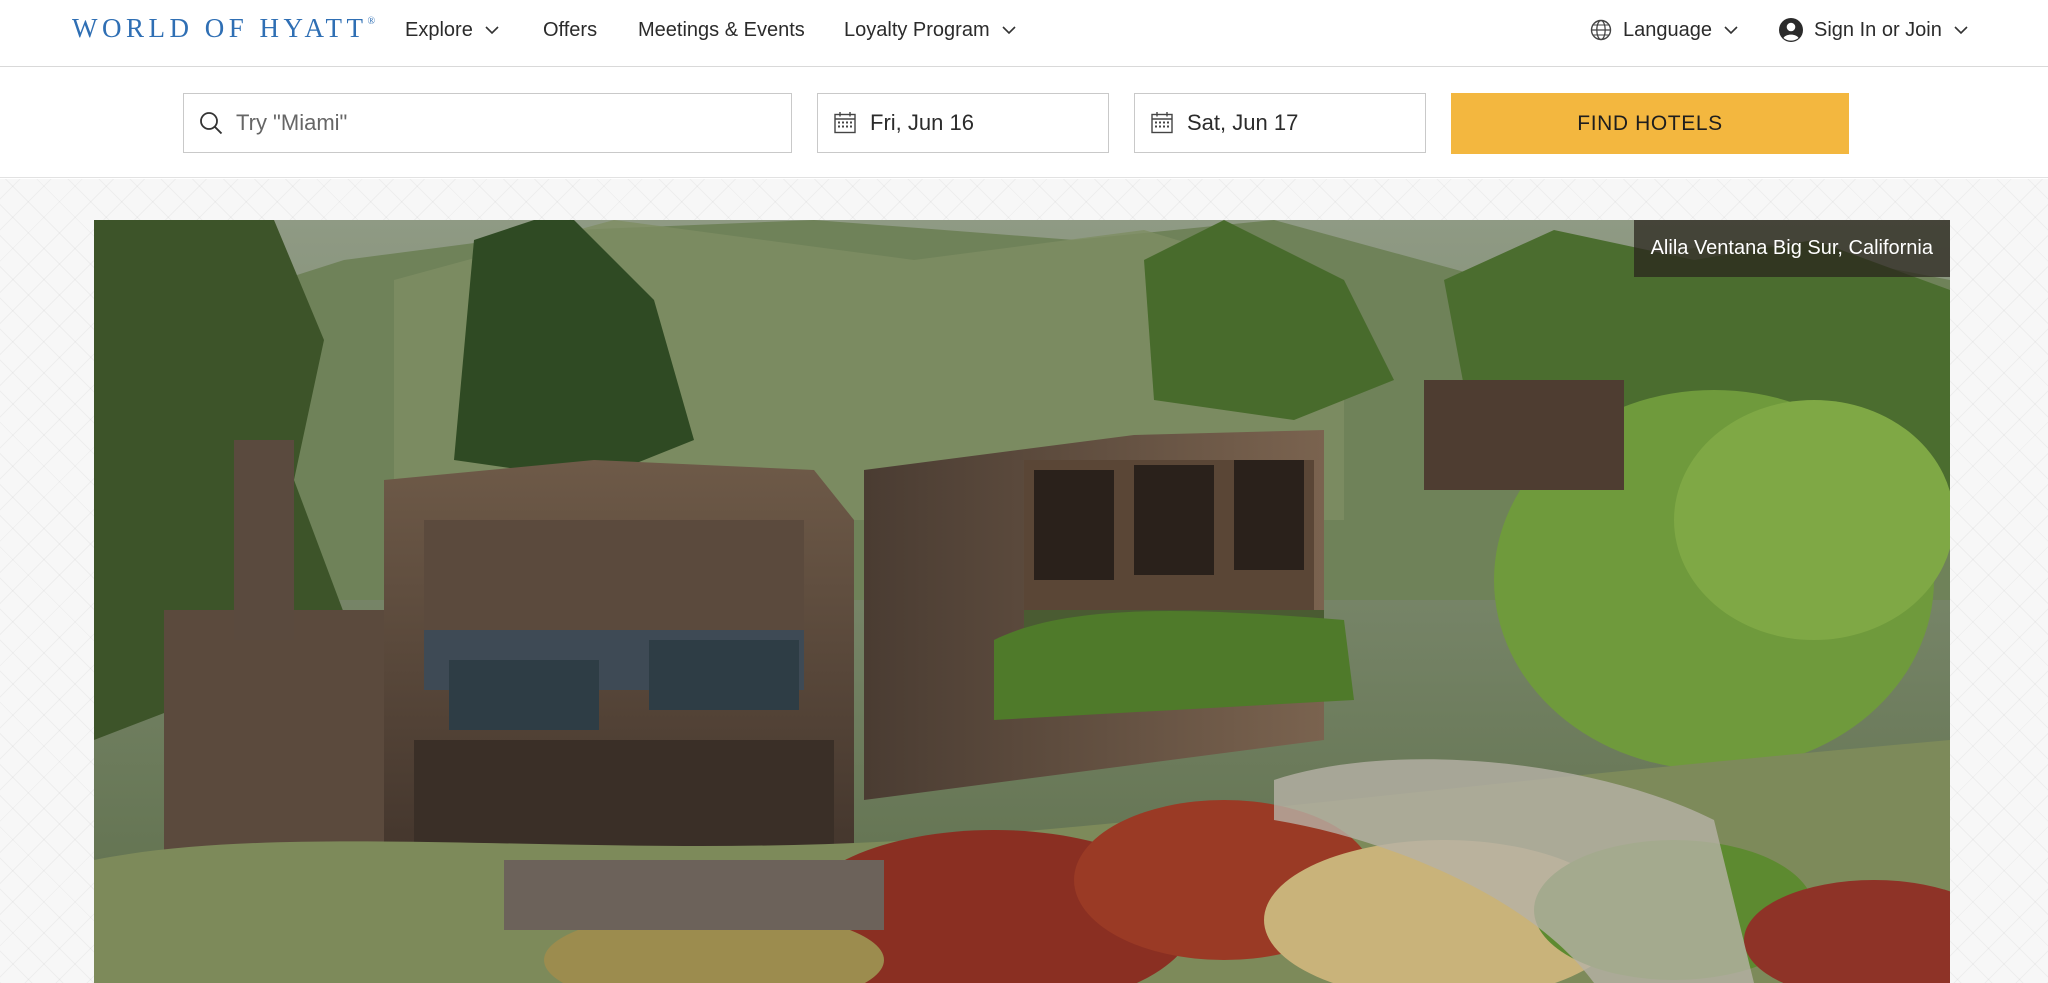 This screenshot has width=2048, height=983. I want to click on nav-loyalty-label: Loyalty Program, so click(917, 29).